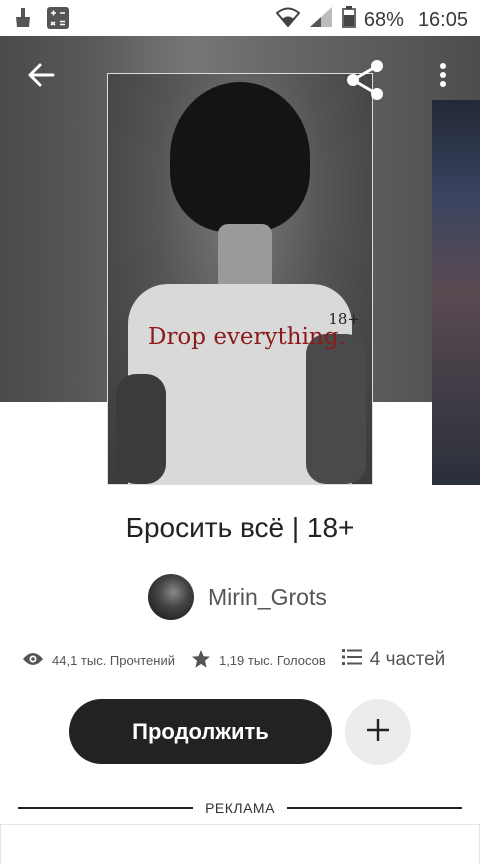 The image size is (480, 865). I want to click on back-button, so click(41, 77).